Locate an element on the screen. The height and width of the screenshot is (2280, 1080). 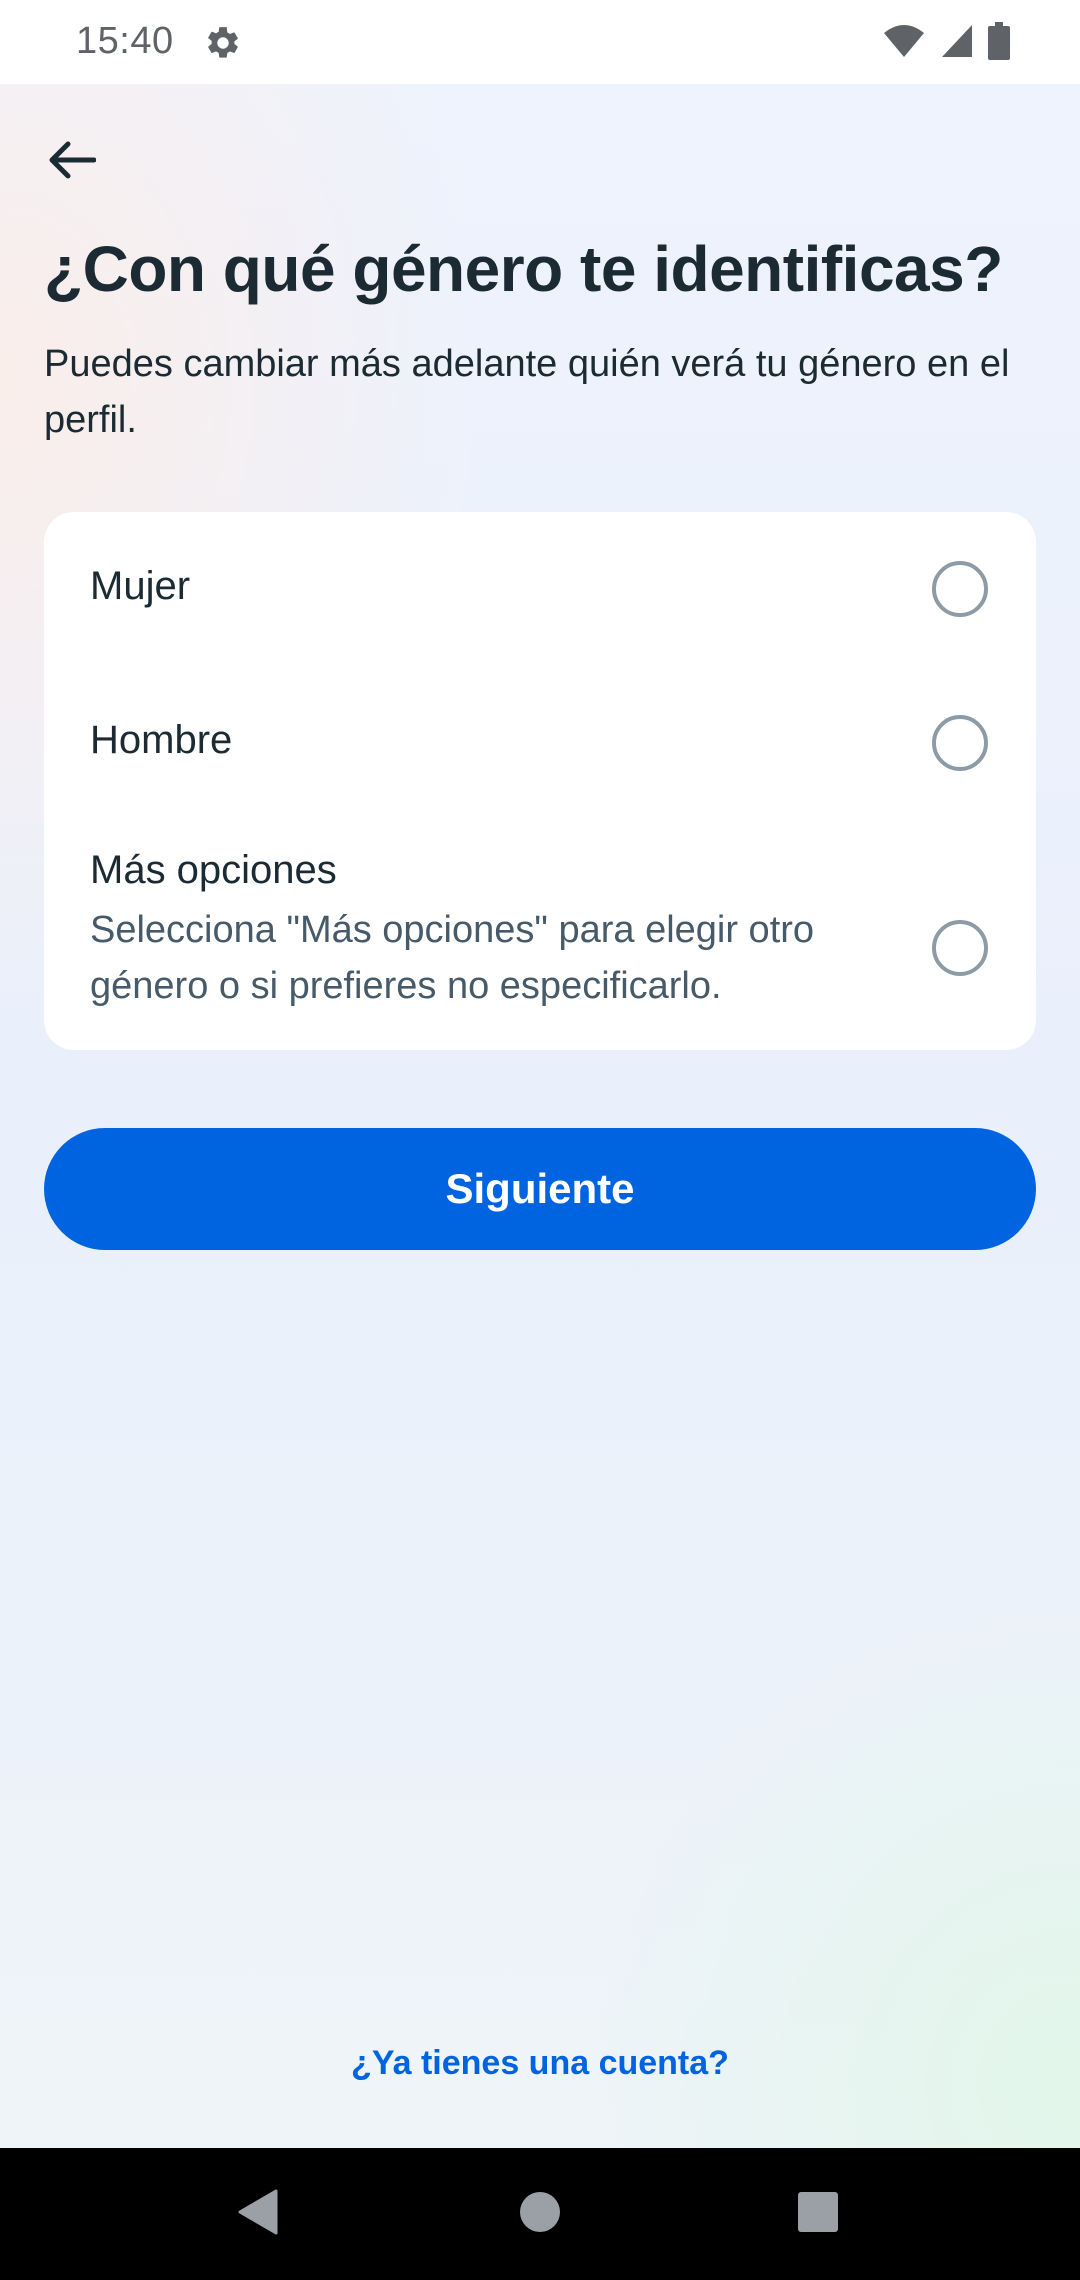
arrow-left-icon is located at coordinates (72, 162).